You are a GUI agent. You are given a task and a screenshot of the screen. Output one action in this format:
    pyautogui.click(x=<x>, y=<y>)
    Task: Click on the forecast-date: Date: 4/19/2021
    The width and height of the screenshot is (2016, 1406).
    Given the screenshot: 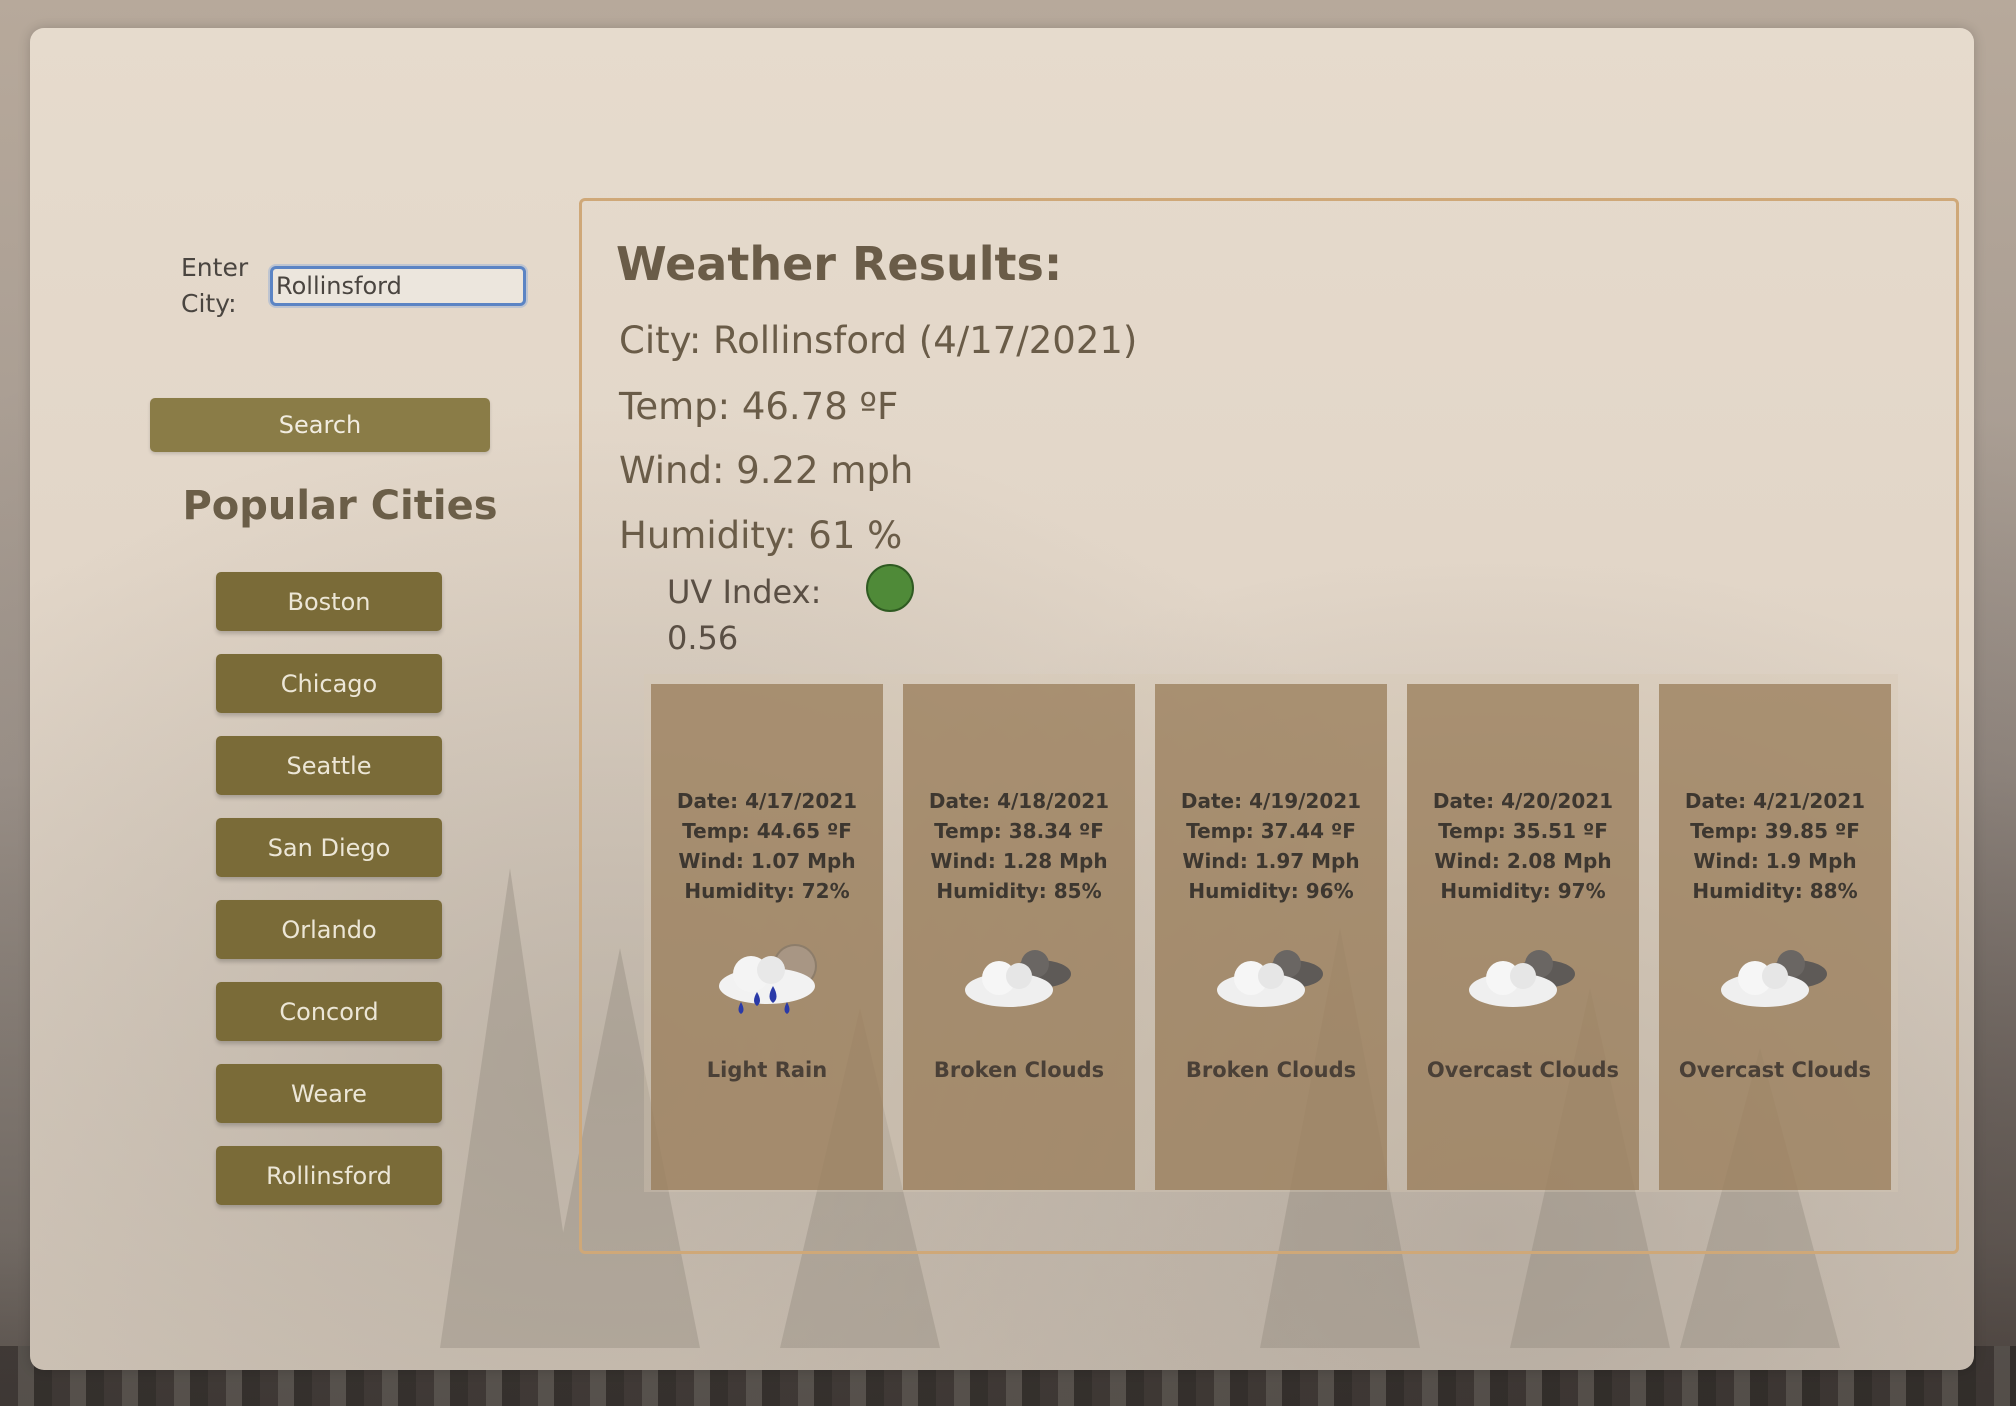 What is the action you would take?
    pyautogui.click(x=1271, y=801)
    